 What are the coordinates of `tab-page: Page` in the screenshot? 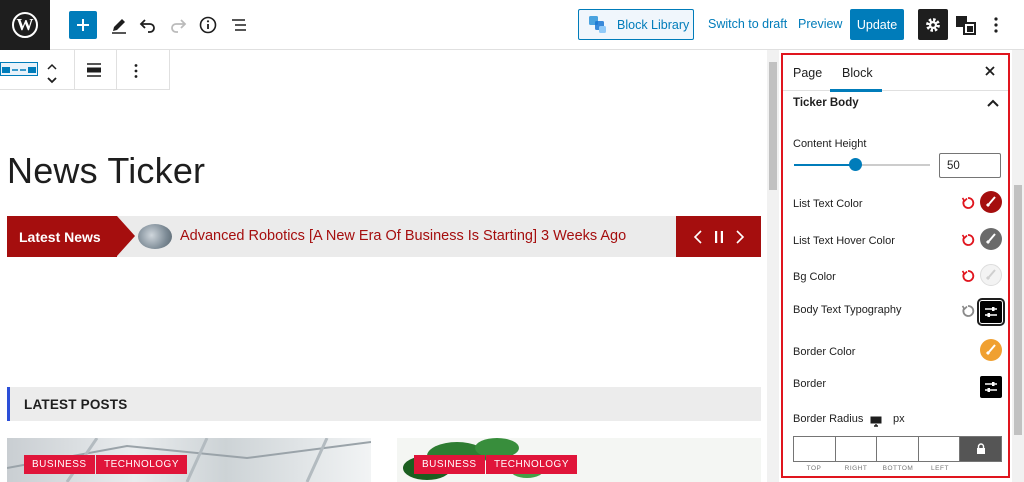 It's located at (807, 73).